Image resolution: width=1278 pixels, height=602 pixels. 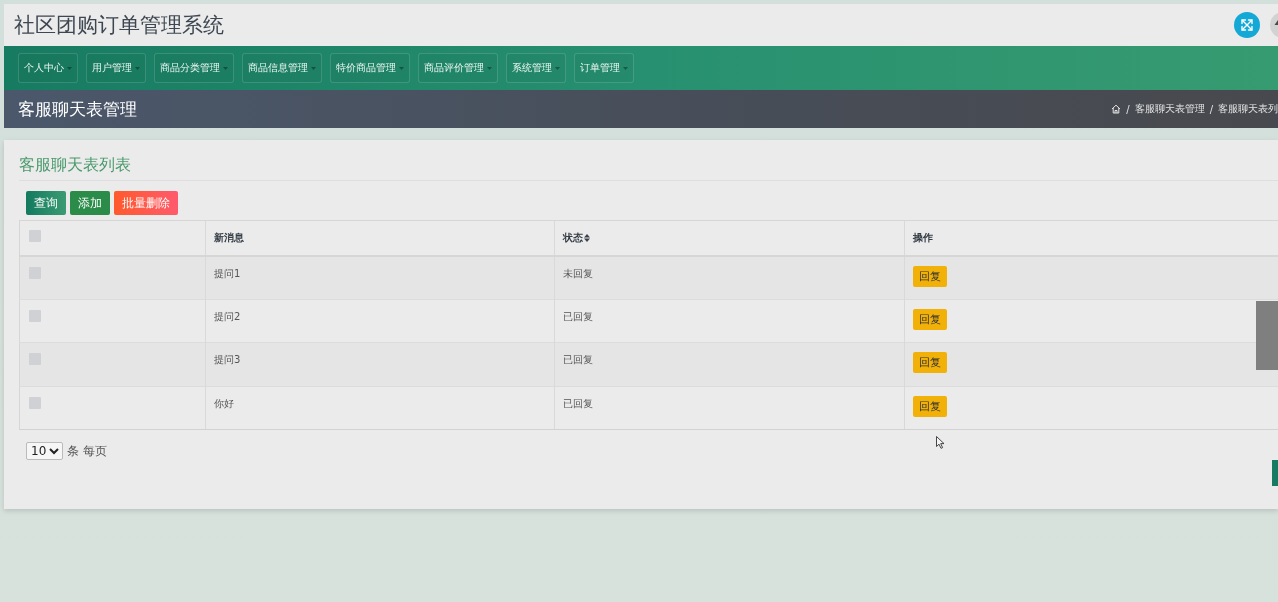 I want to click on table-cell: 提问3, so click(x=380, y=364).